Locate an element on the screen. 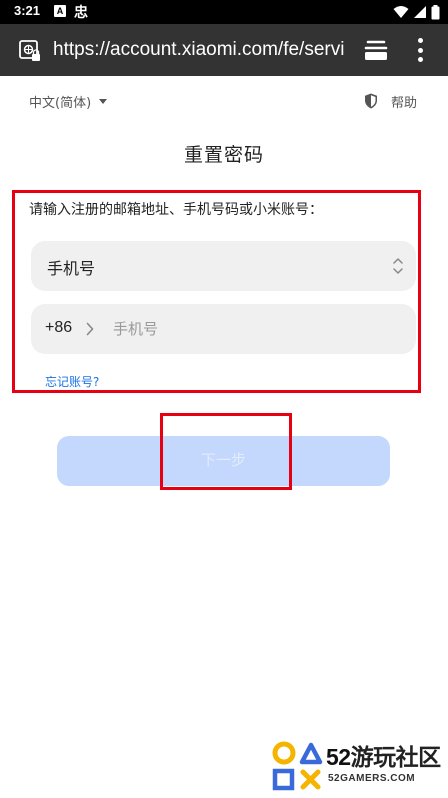 This screenshot has width=448, height=798. status-time: 3:21 is located at coordinates (27, 10).